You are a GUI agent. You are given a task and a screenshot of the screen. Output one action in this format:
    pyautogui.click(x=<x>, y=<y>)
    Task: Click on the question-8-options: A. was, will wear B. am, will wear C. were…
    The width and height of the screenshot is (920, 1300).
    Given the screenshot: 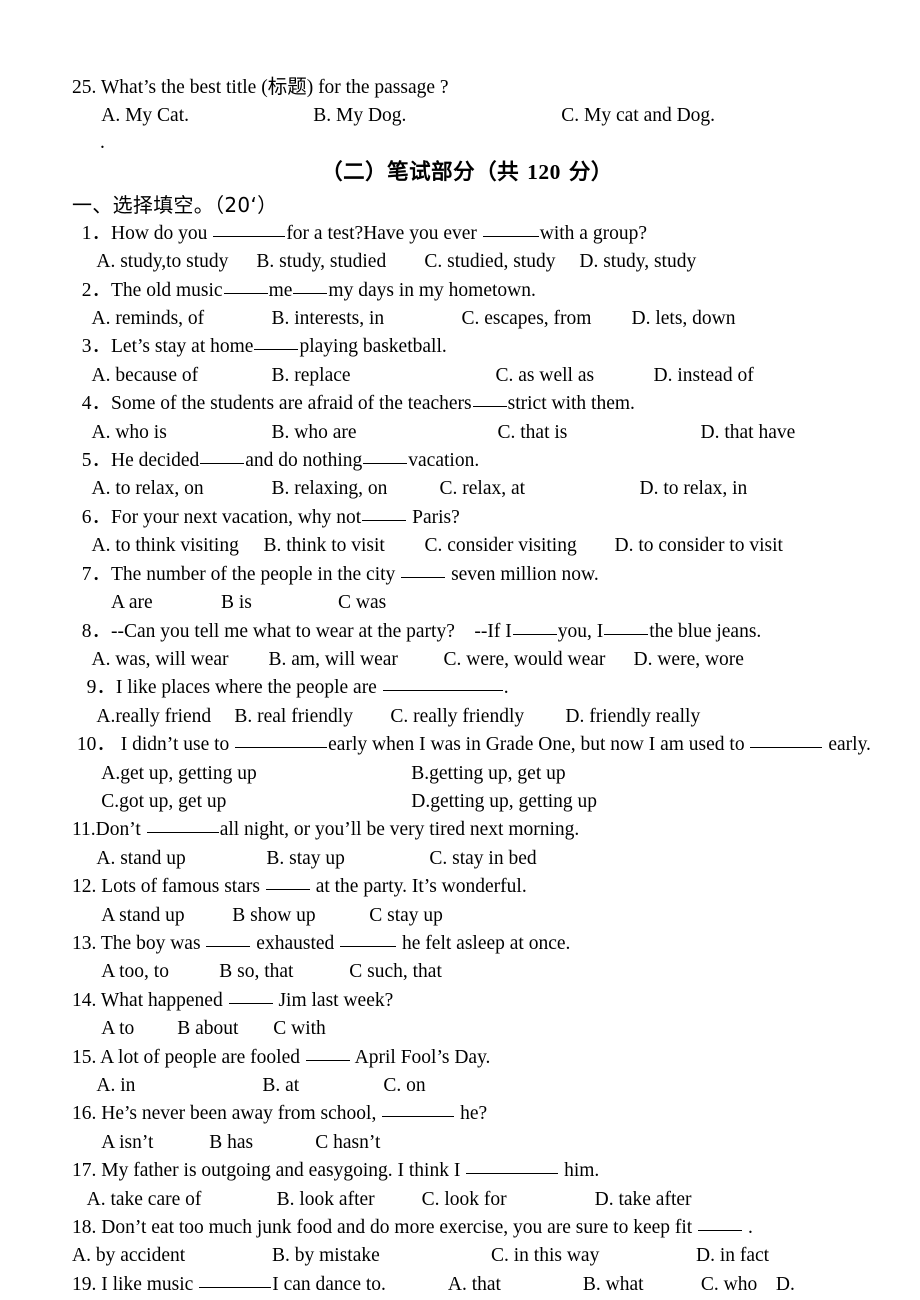 What is the action you would take?
    pyautogui.click(x=467, y=660)
    